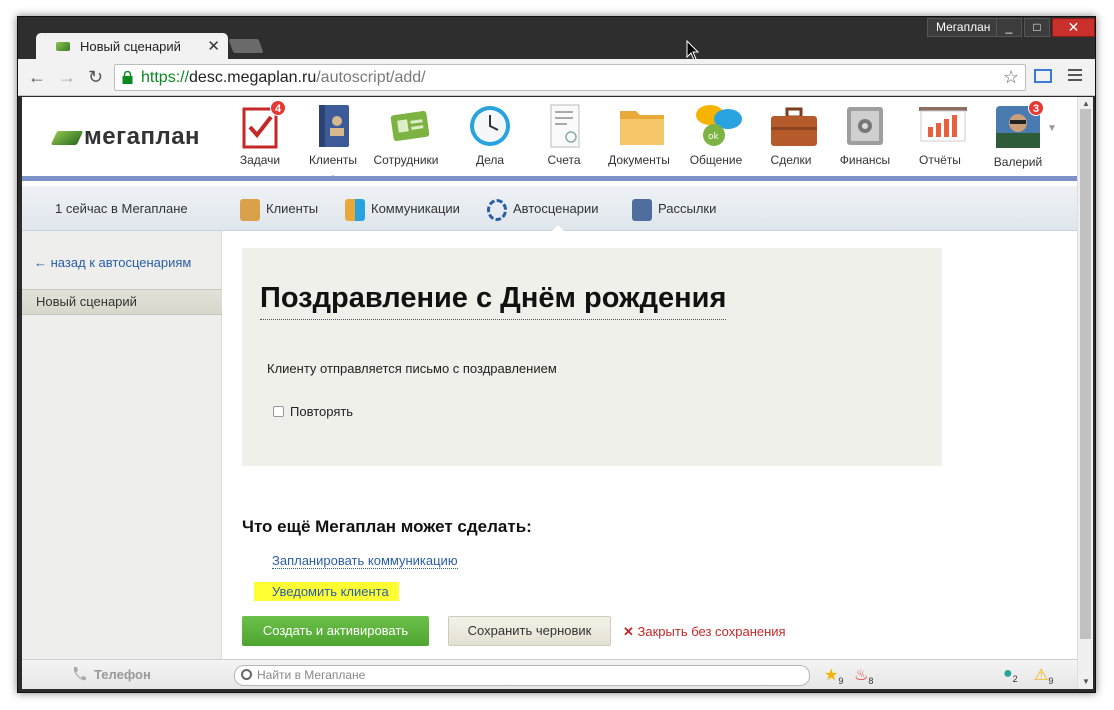 This screenshot has height=710, width=1114. I want to click on user-menu-chevron-icon: ▼, so click(1052, 128).